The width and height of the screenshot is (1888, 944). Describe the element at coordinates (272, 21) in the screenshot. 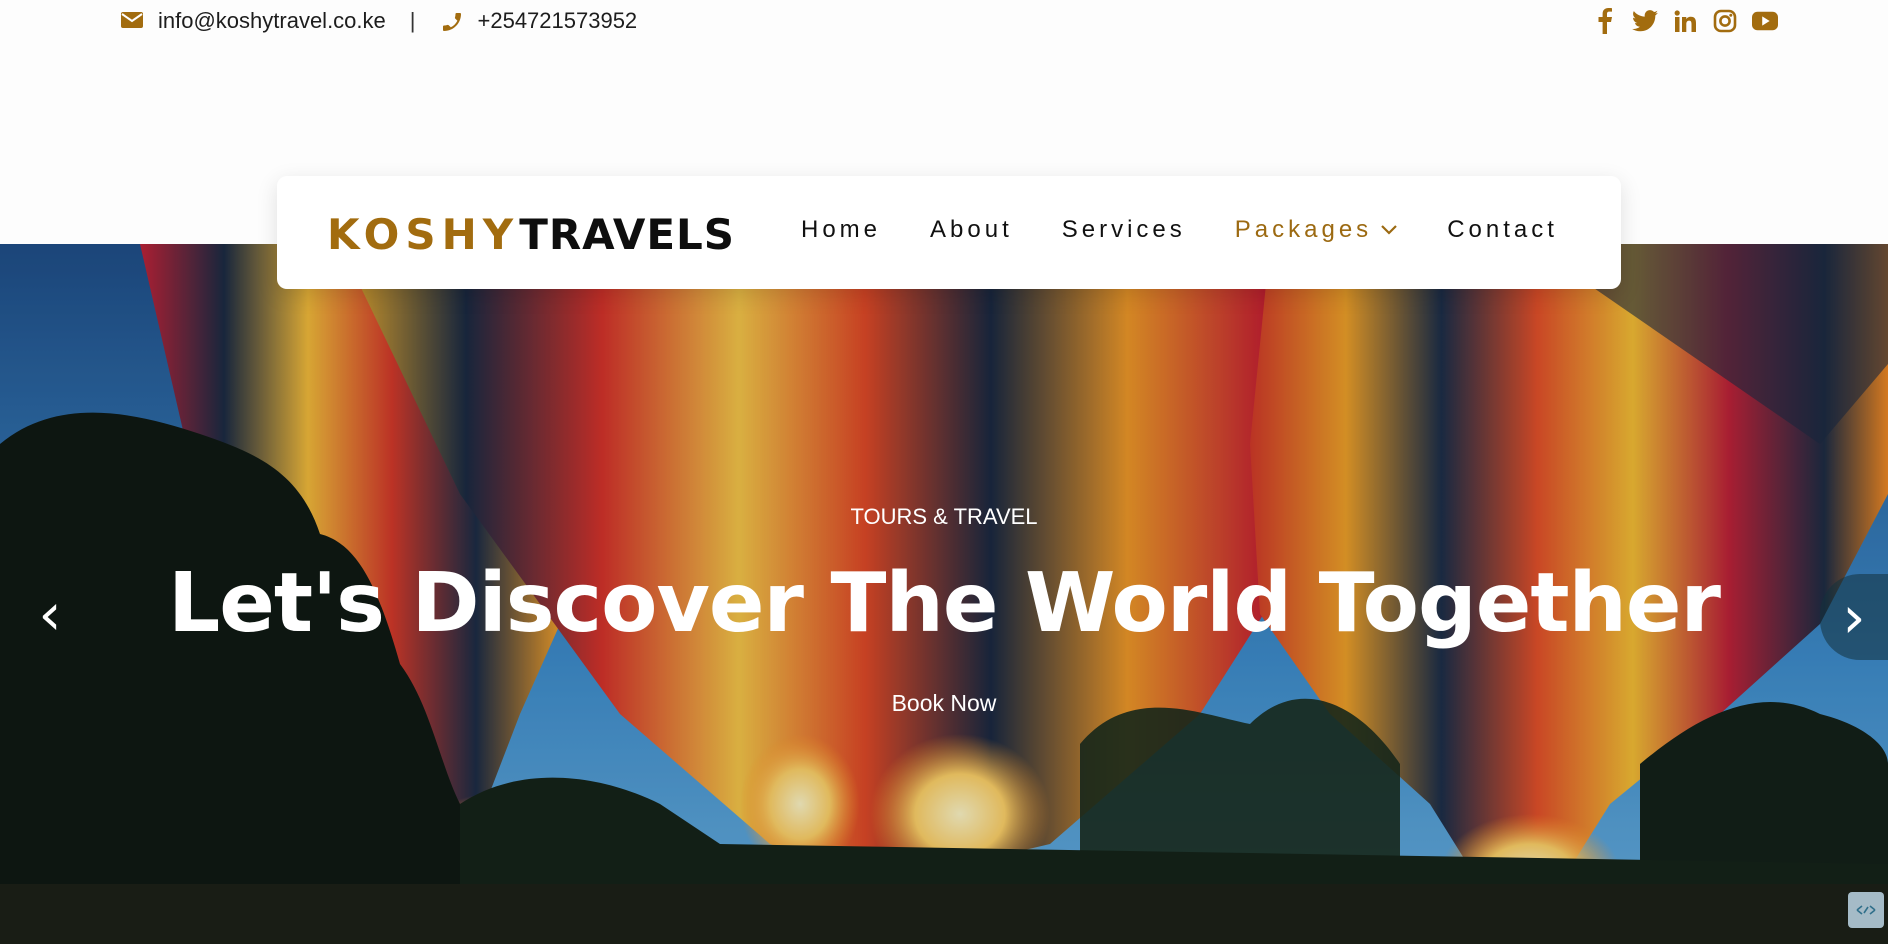

I see `email-link: info@koshytravel.co.ke` at that location.